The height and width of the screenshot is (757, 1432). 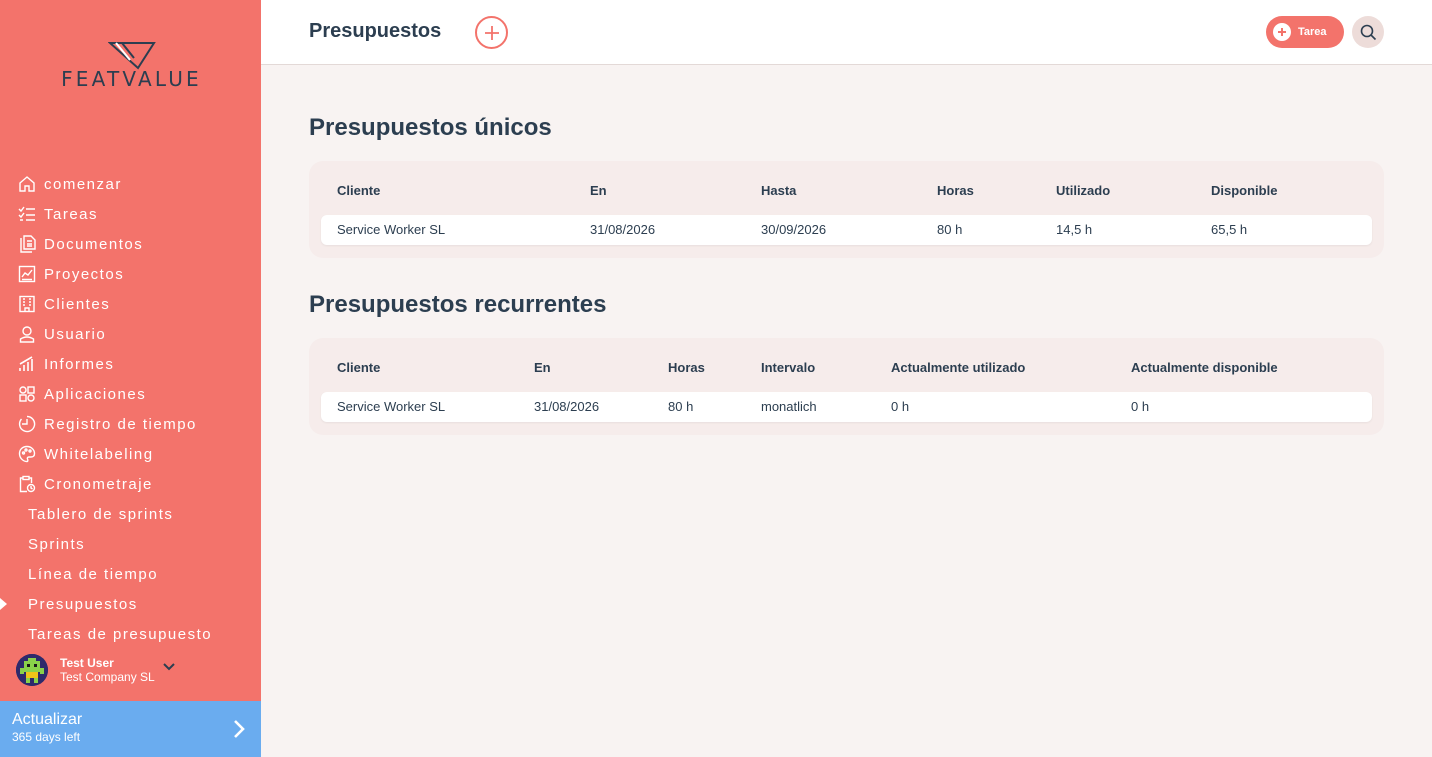 What do you see at coordinates (1204, 367) in the screenshot?
I see `column-header: Actualmente disponible` at bounding box center [1204, 367].